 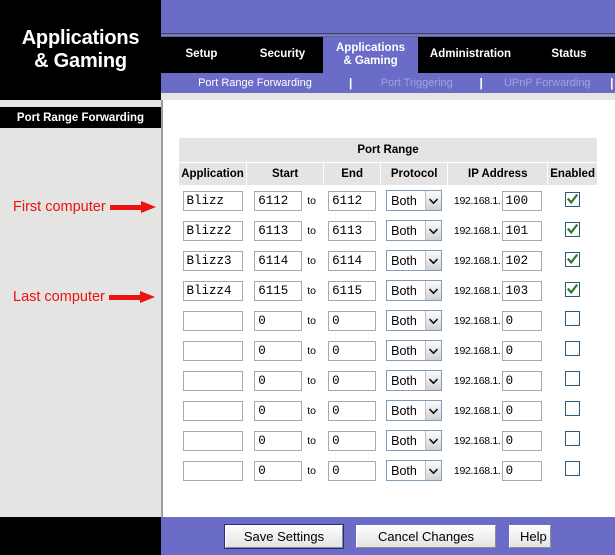 What do you see at coordinates (284, 536) in the screenshot?
I see `save-settings-button: Save Settings` at bounding box center [284, 536].